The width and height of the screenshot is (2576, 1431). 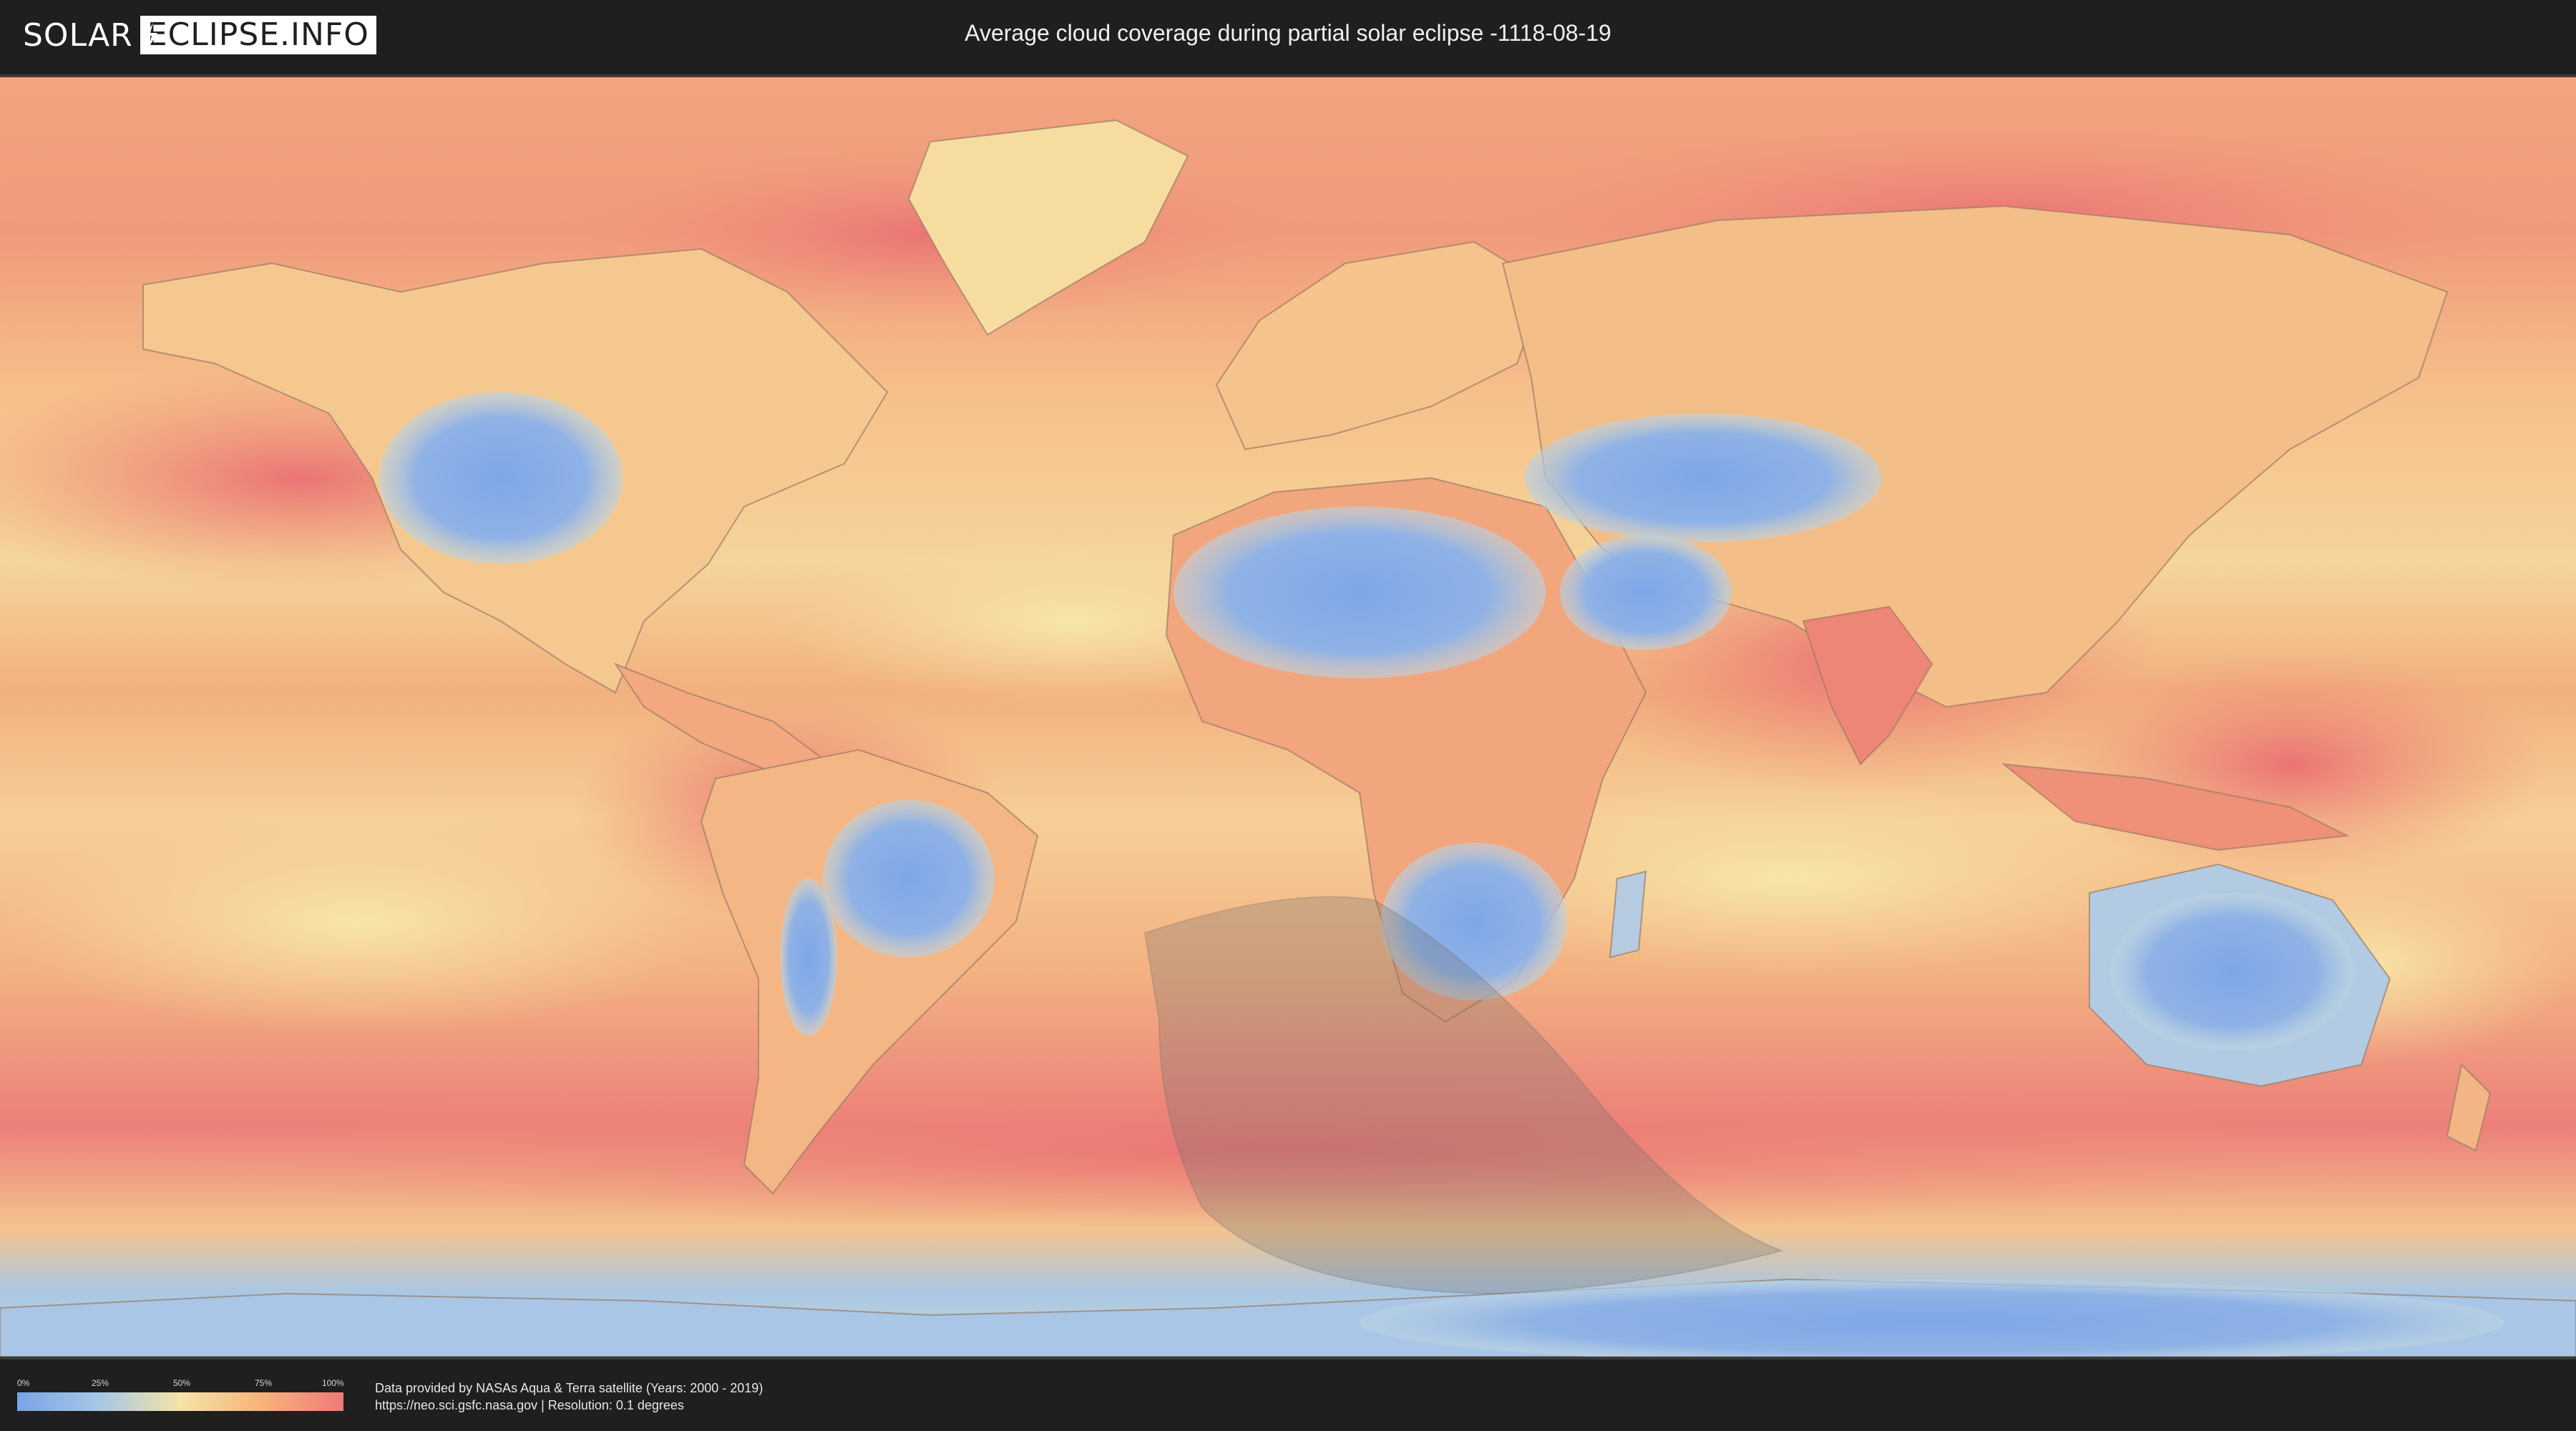 What do you see at coordinates (1646, 592) in the screenshot?
I see `arabia-clear-region` at bounding box center [1646, 592].